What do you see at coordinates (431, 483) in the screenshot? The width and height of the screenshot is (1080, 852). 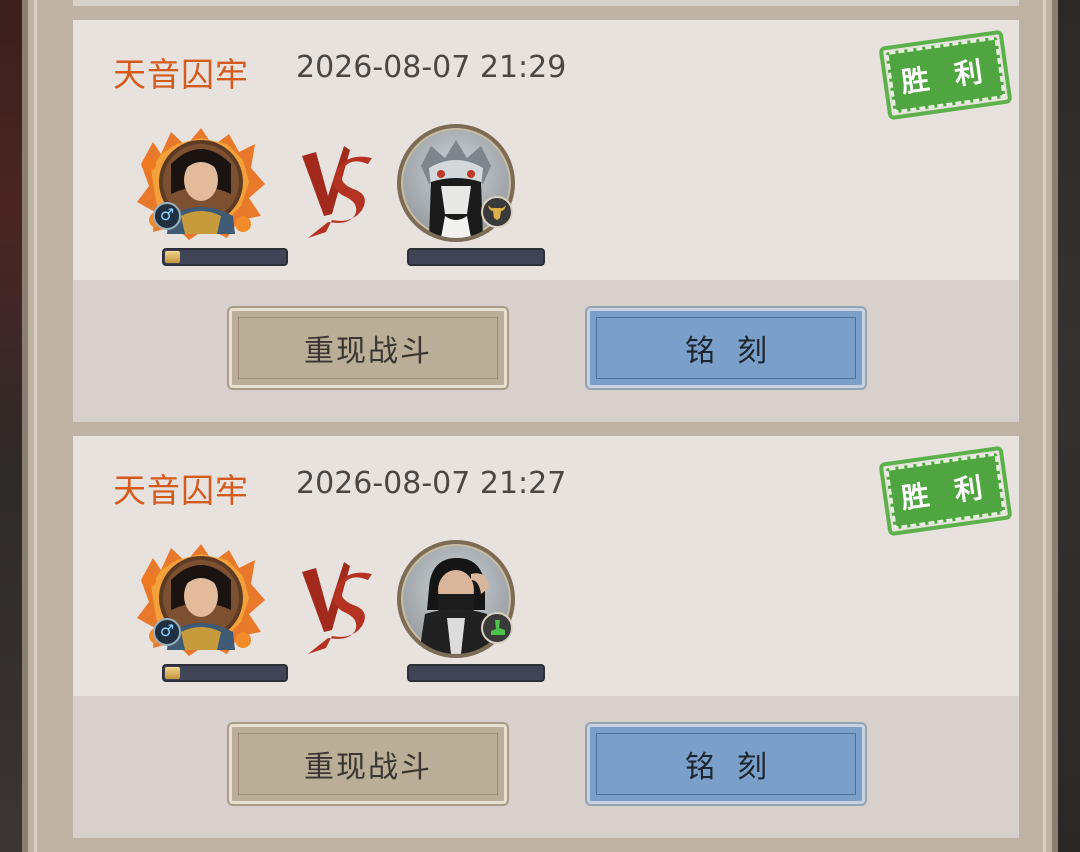 I see `battle-timestamp: 2026-08-07 21:27` at bounding box center [431, 483].